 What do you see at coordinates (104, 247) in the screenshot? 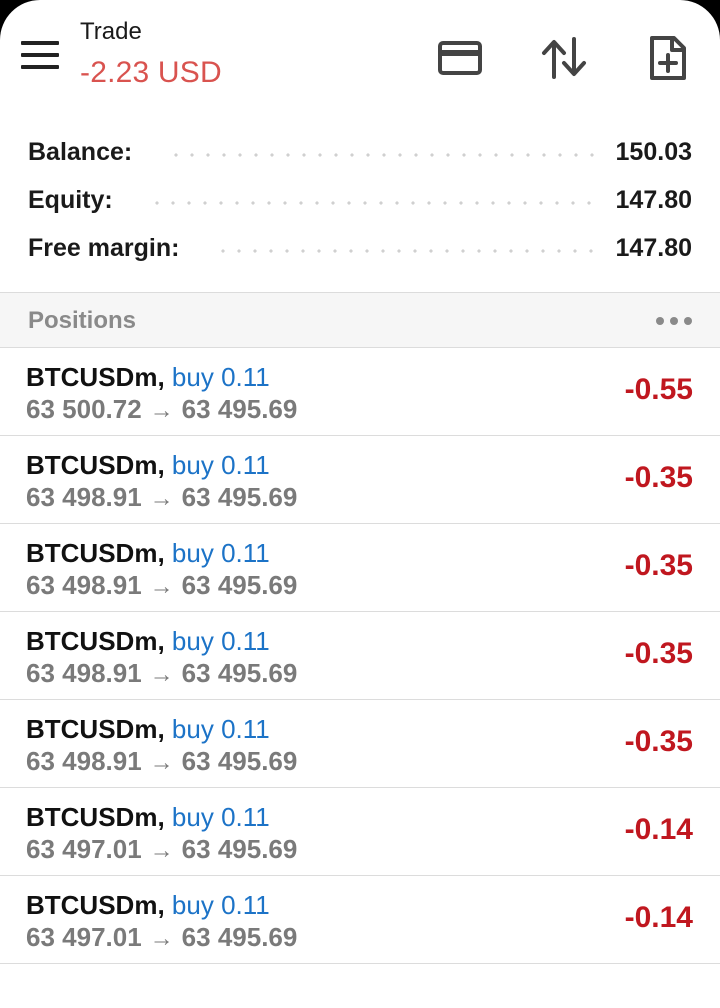
I see `free-margin-label: Free margin:` at bounding box center [104, 247].